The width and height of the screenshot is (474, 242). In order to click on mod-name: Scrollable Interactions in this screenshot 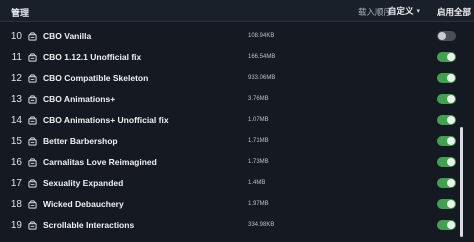, I will do `click(89, 225)`.